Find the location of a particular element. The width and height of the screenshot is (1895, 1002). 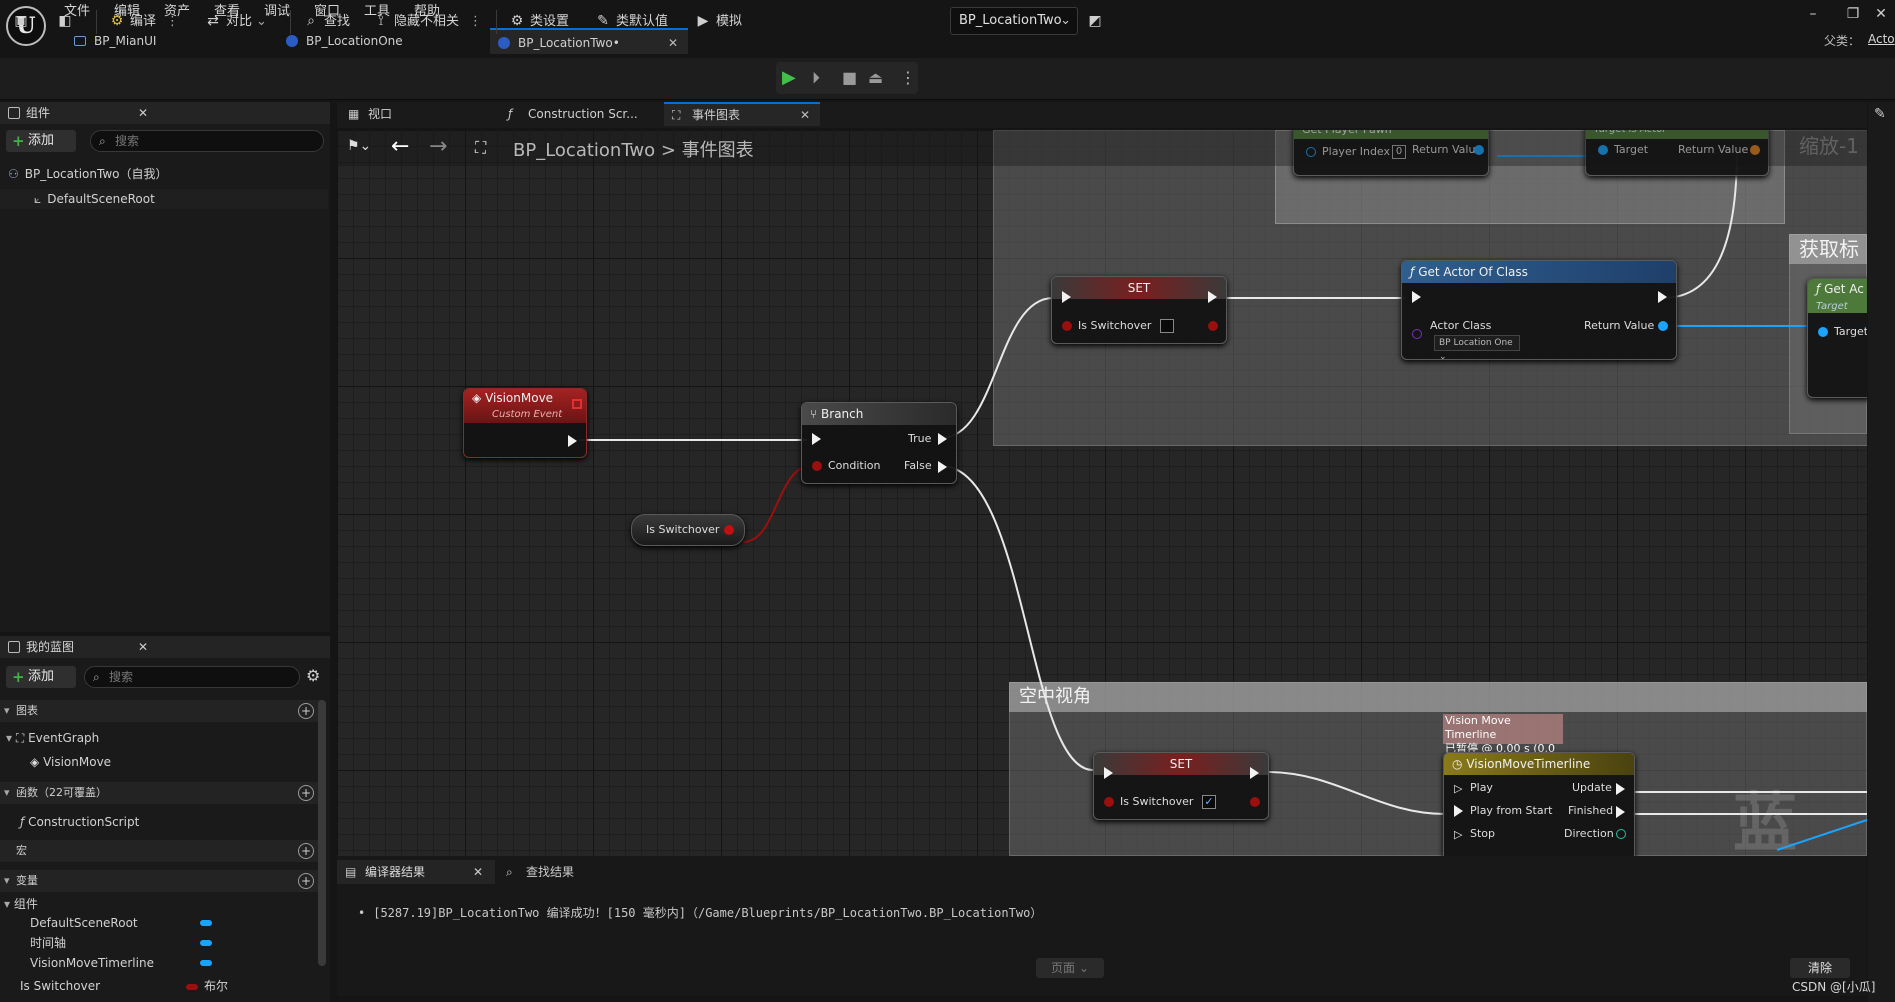

construction-script-item: ƒ ConstructionScript is located at coordinates (165, 822).